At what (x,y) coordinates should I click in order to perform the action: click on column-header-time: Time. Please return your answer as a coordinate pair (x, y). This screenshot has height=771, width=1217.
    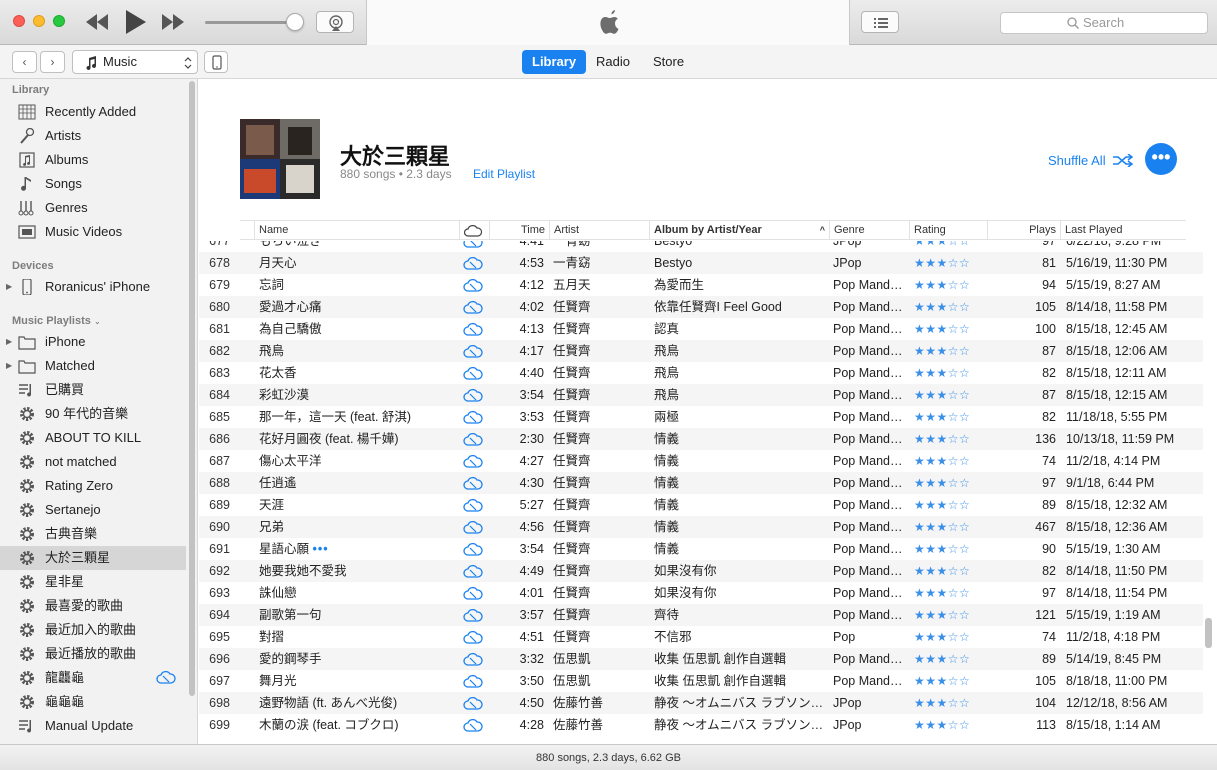
    Looking at the image, I should click on (519, 230).